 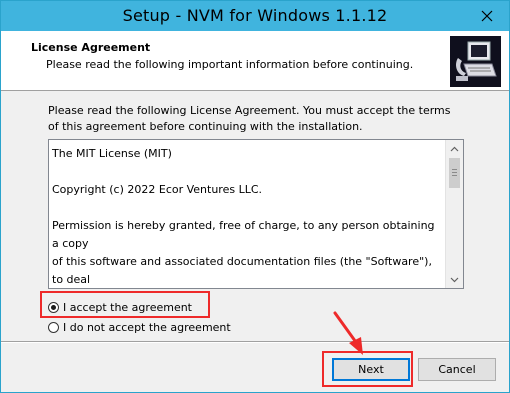 What do you see at coordinates (457, 369) in the screenshot?
I see `cancel-button: Cancel` at bounding box center [457, 369].